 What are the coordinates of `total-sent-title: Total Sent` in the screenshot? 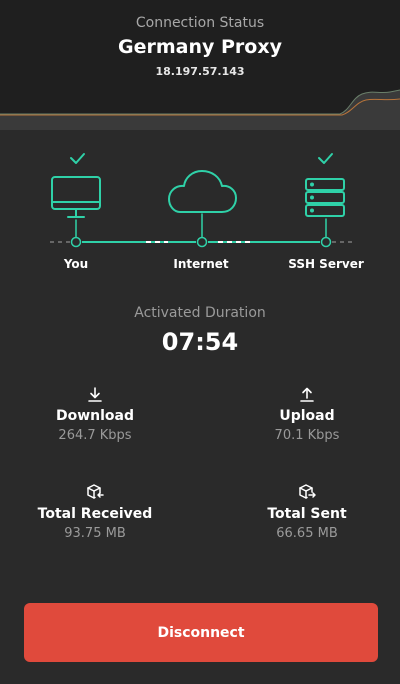 It's located at (307, 514).